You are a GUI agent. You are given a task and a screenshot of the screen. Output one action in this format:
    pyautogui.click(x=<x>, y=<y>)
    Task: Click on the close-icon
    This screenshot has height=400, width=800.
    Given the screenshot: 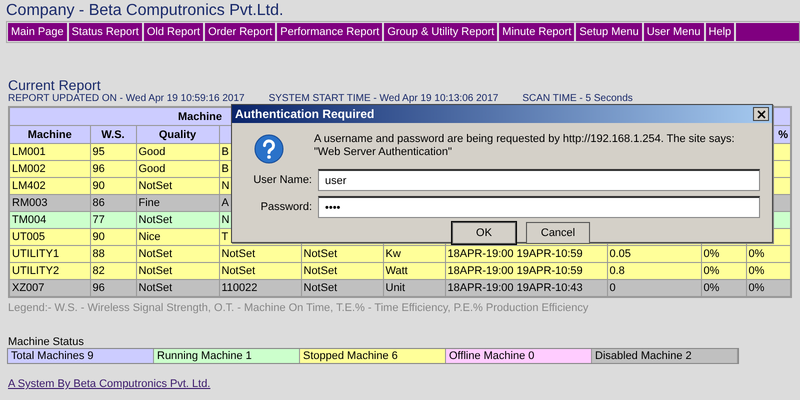 What is the action you would take?
    pyautogui.click(x=761, y=114)
    